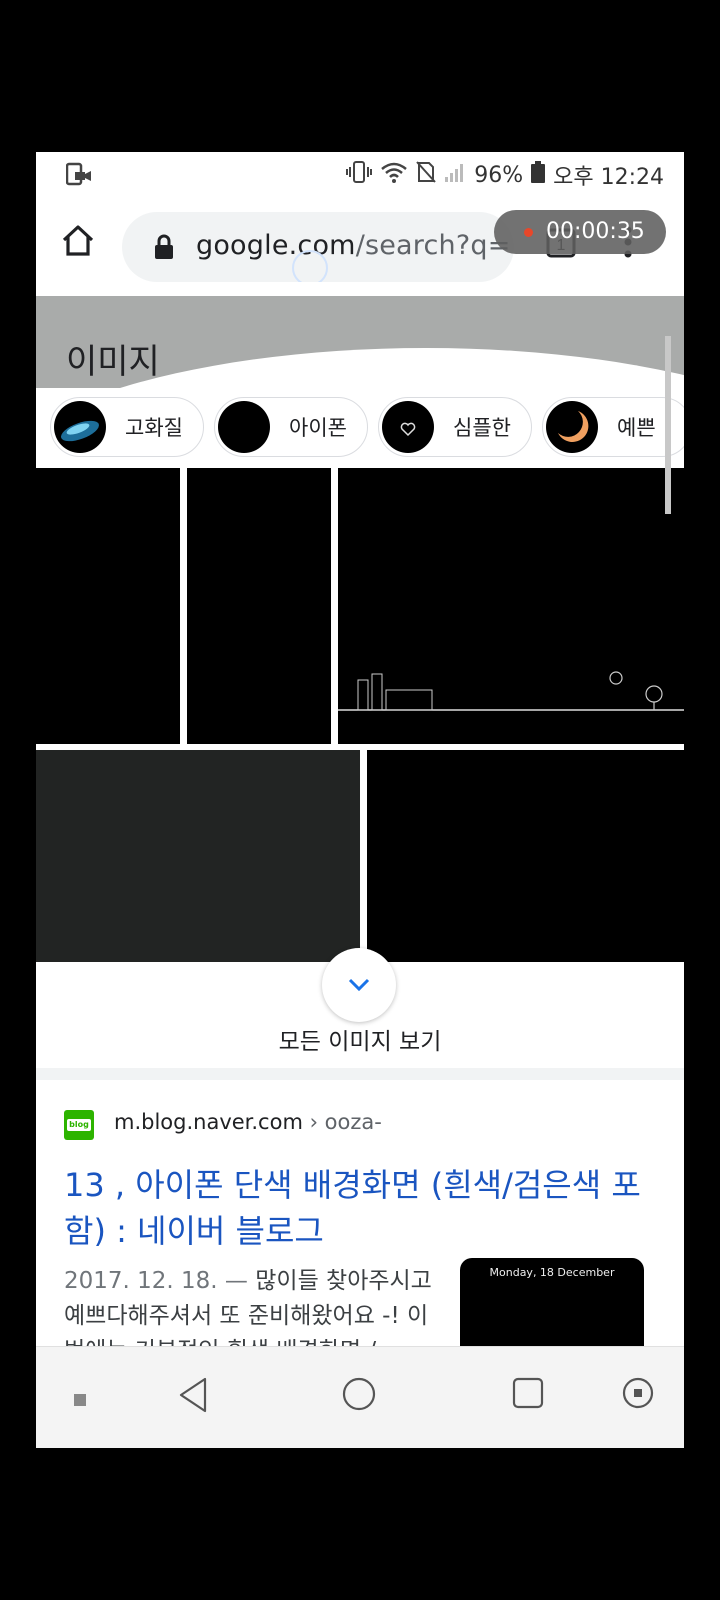 The width and height of the screenshot is (720, 1600). What do you see at coordinates (160, 1281) in the screenshot?
I see `result-date: 2017. 12. 18. —` at bounding box center [160, 1281].